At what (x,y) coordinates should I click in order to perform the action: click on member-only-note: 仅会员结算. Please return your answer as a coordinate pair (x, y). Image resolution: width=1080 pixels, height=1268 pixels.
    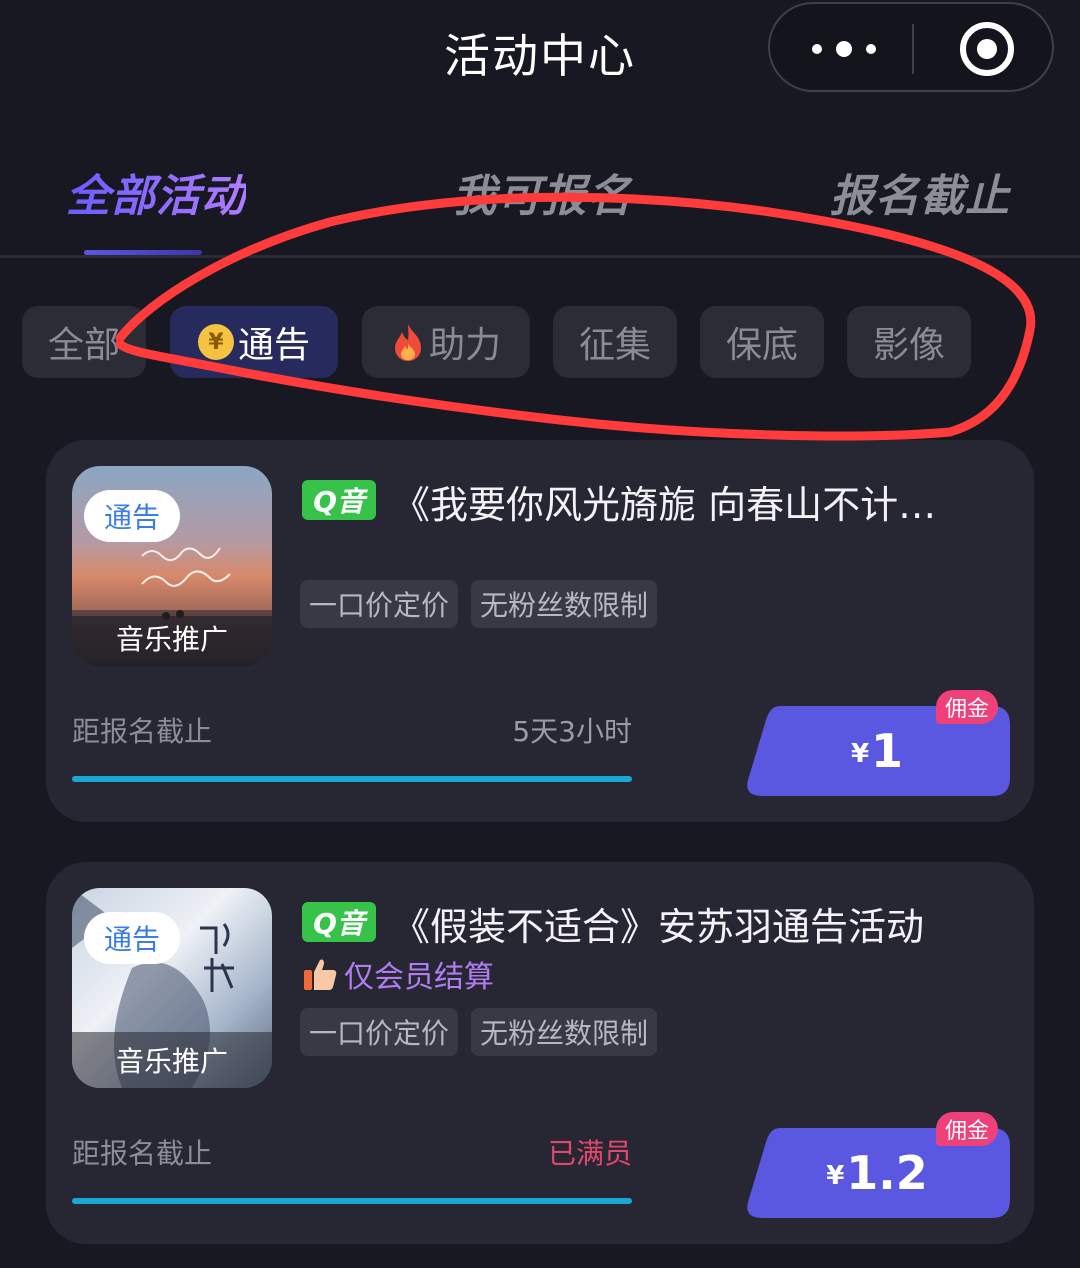
    Looking at the image, I should click on (398, 974).